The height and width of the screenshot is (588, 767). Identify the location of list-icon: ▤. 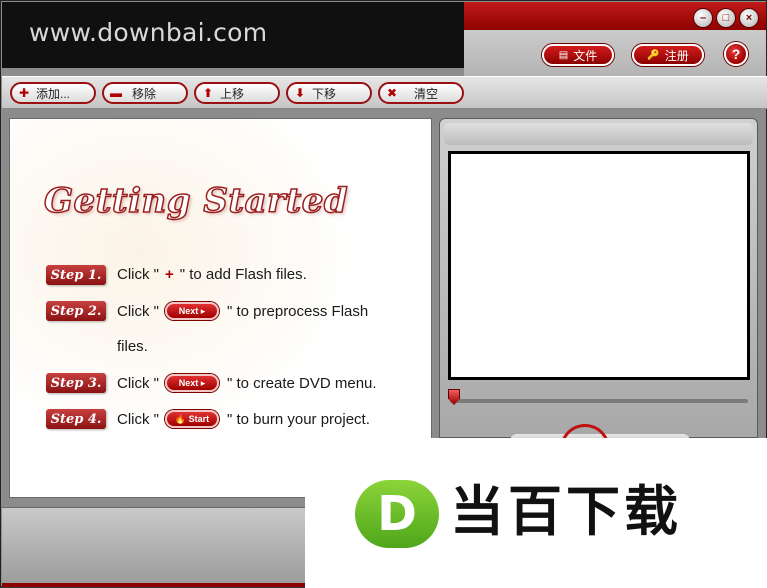
(563, 55).